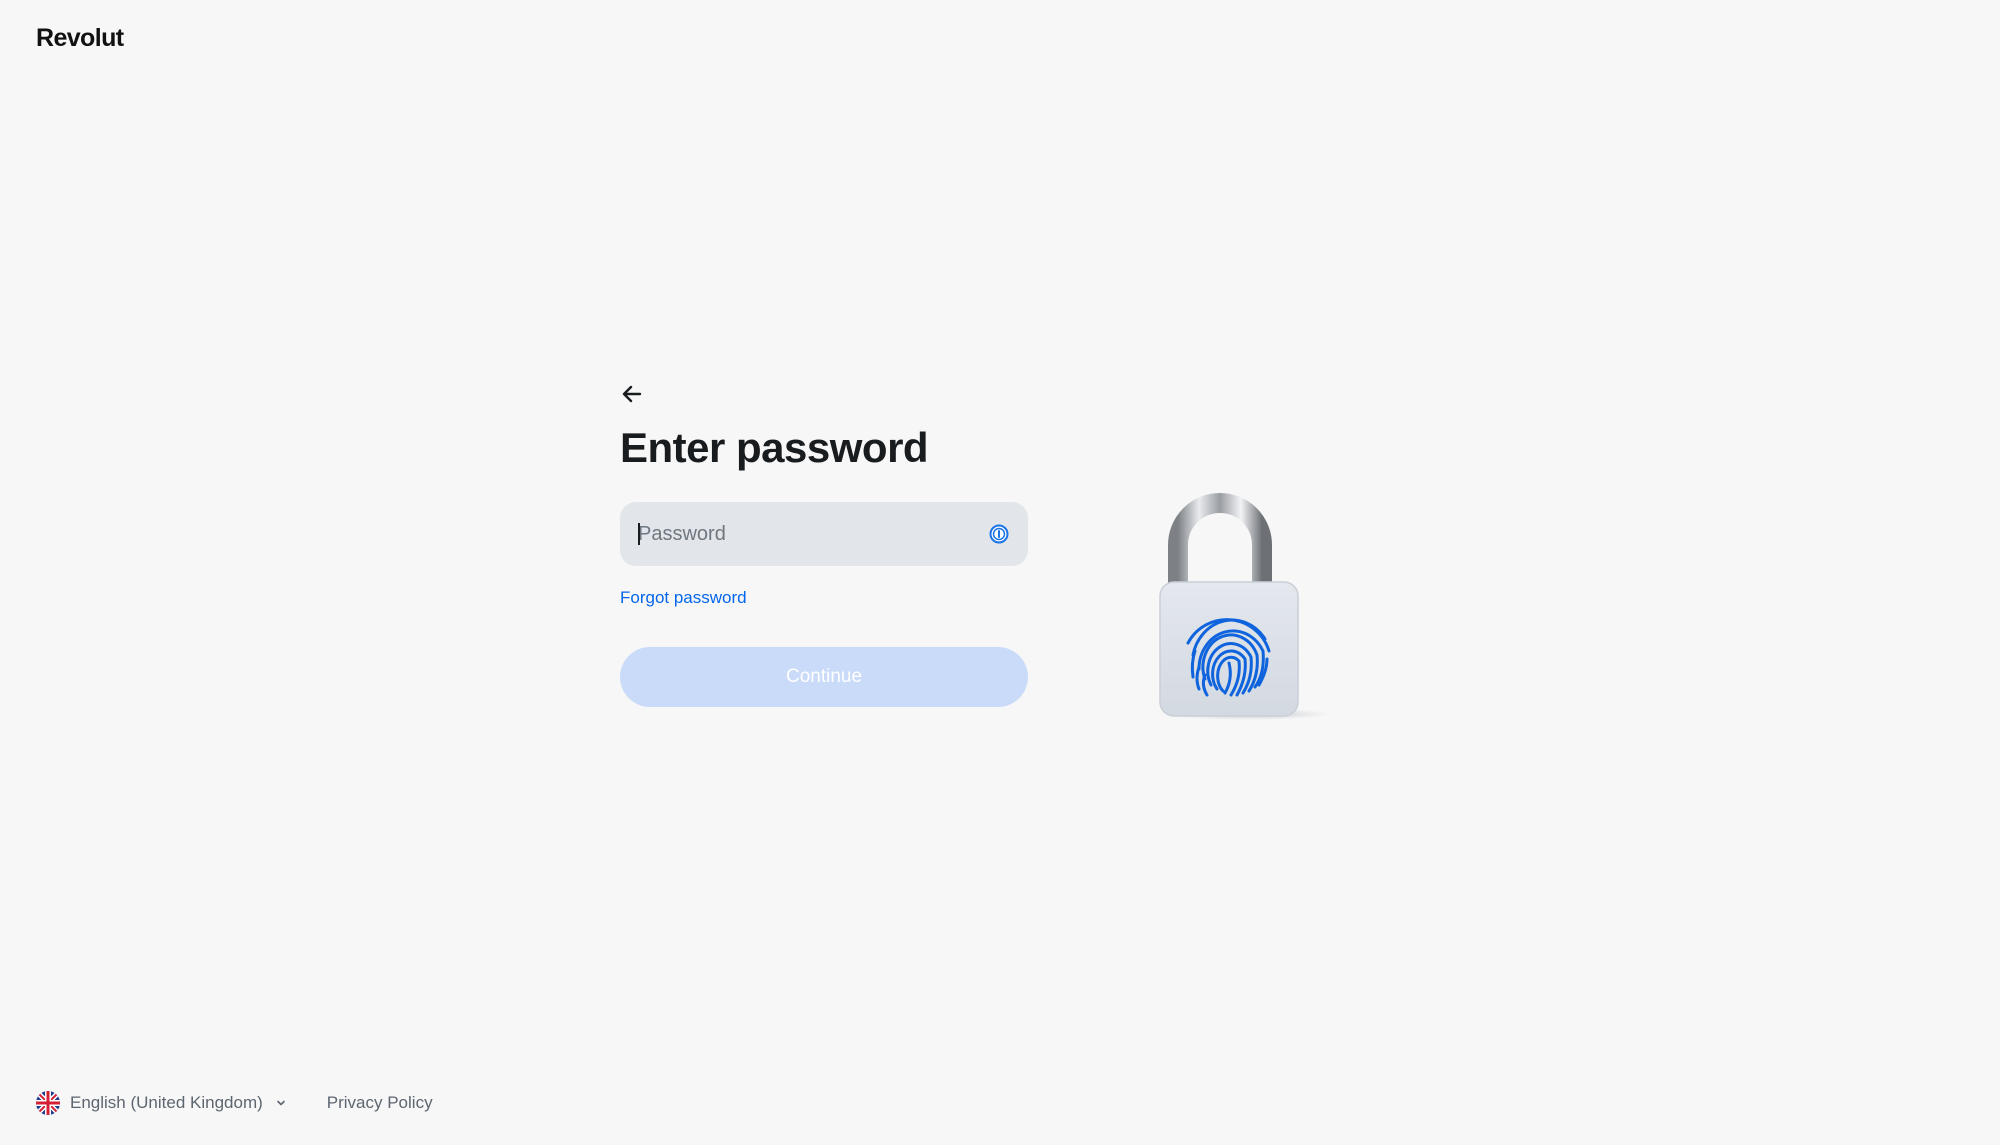 The image size is (2000, 1145). What do you see at coordinates (281, 1103) in the screenshot?
I see `chevron-down-icon` at bounding box center [281, 1103].